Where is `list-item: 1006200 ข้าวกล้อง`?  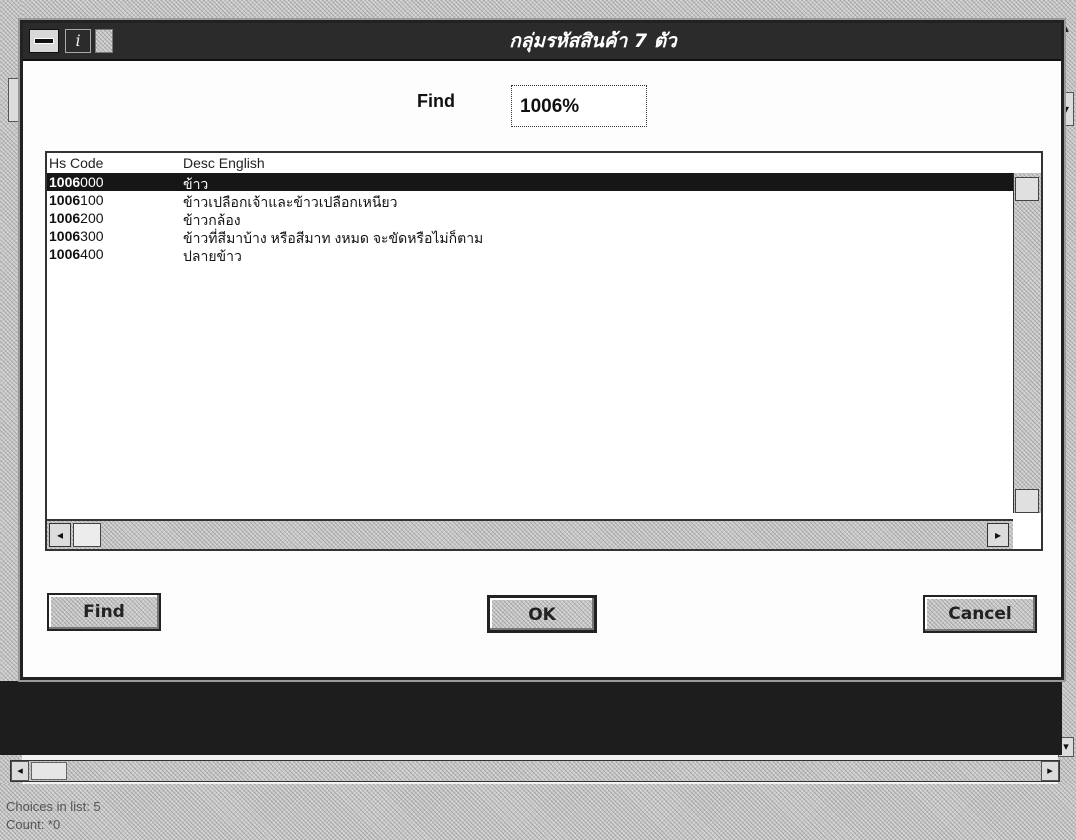 list-item: 1006200 ข้าวกล้อง is located at coordinates (530, 218).